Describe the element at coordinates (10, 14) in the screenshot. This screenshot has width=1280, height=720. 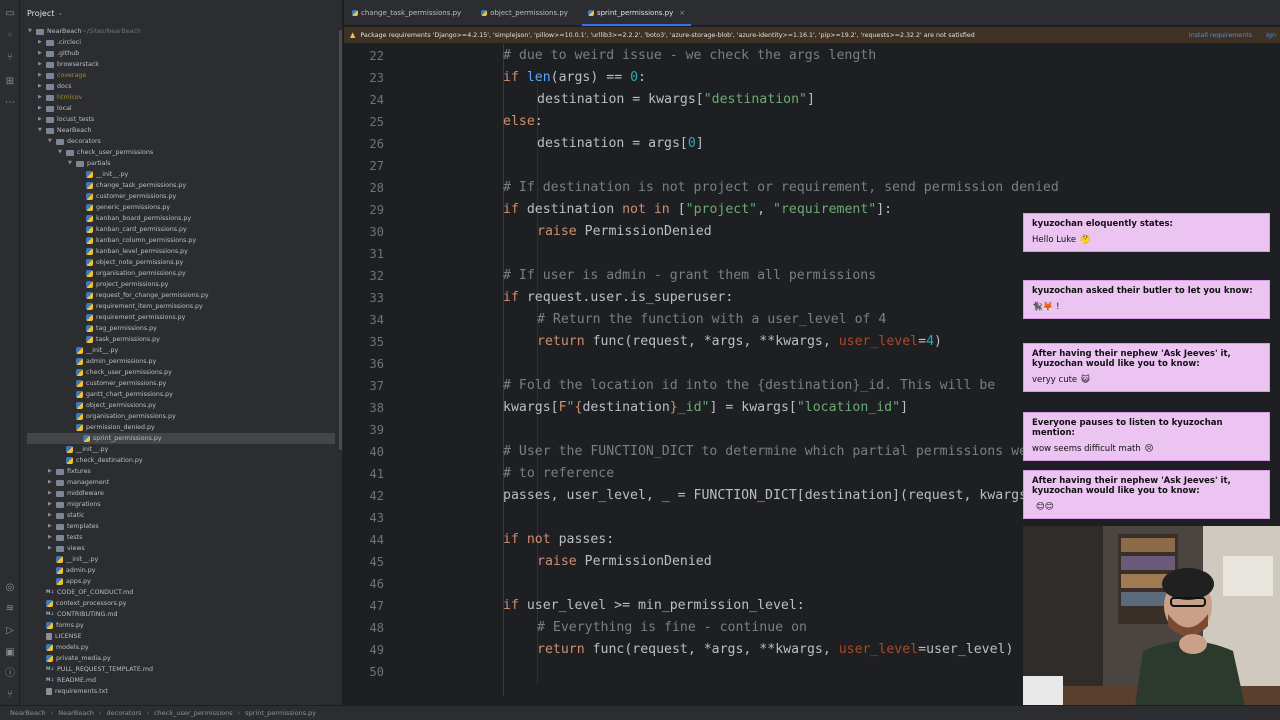
I see `folder-icon: ▭` at that location.